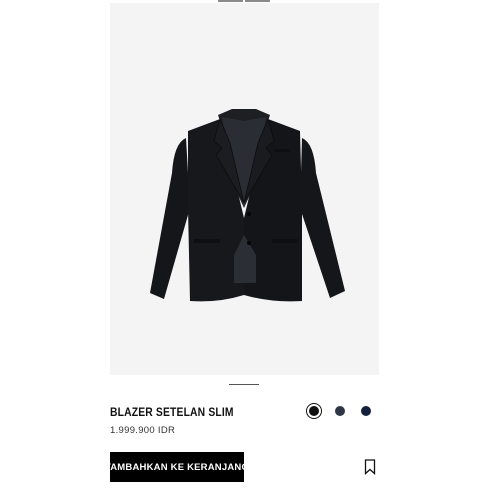  What do you see at coordinates (177, 467) in the screenshot?
I see `add-to-cart-button: TAMBAHKAN KE KERANJANG` at bounding box center [177, 467].